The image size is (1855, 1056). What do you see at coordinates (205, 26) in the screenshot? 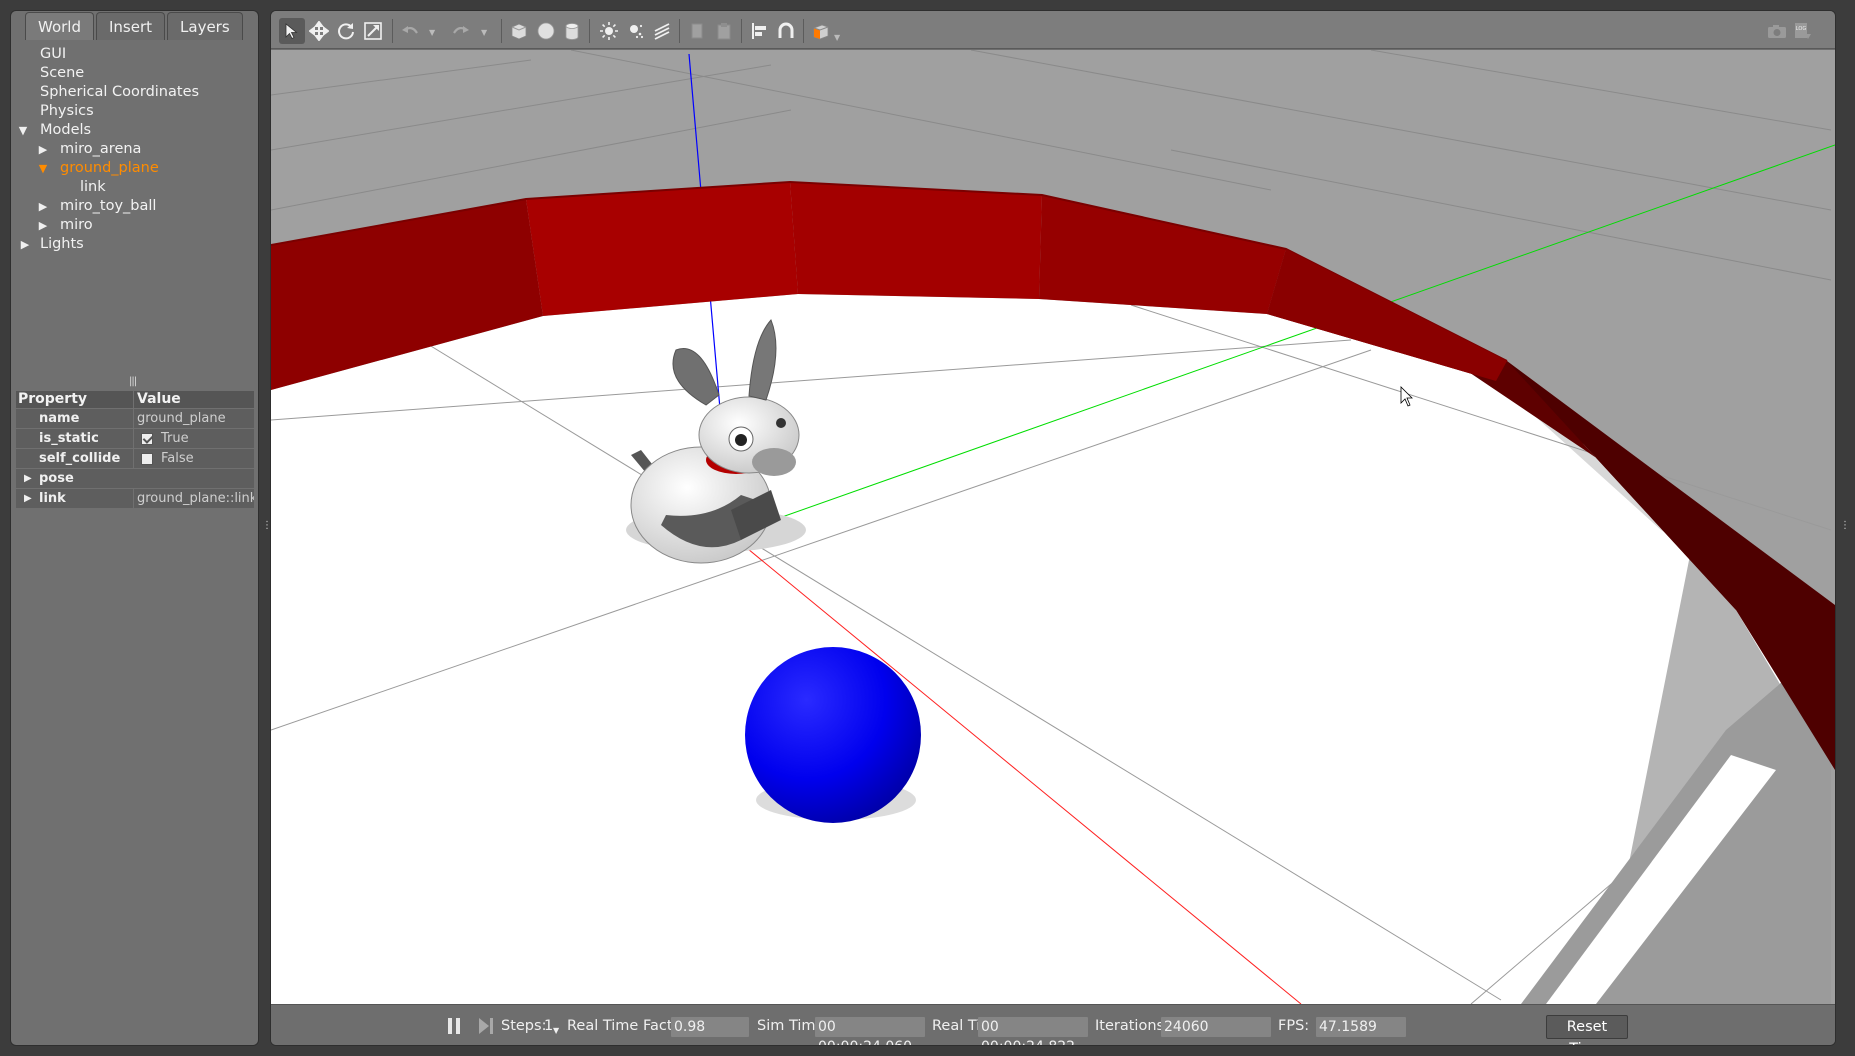
I see `tab-layers: Layers` at bounding box center [205, 26].